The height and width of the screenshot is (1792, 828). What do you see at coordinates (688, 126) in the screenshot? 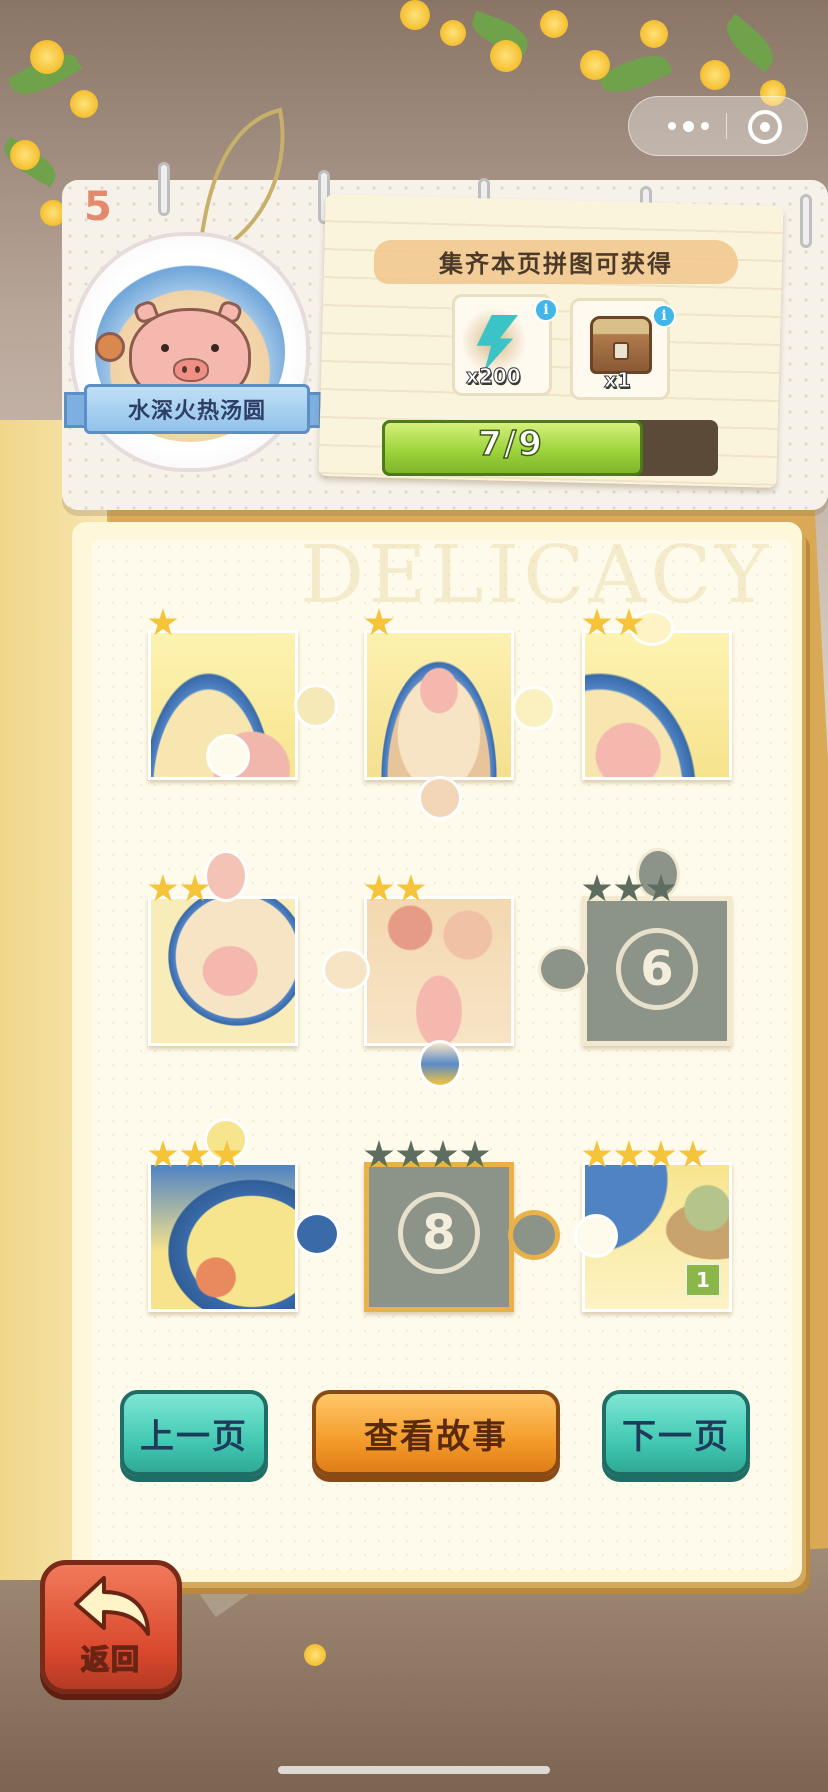
I see `more-options-icon` at bounding box center [688, 126].